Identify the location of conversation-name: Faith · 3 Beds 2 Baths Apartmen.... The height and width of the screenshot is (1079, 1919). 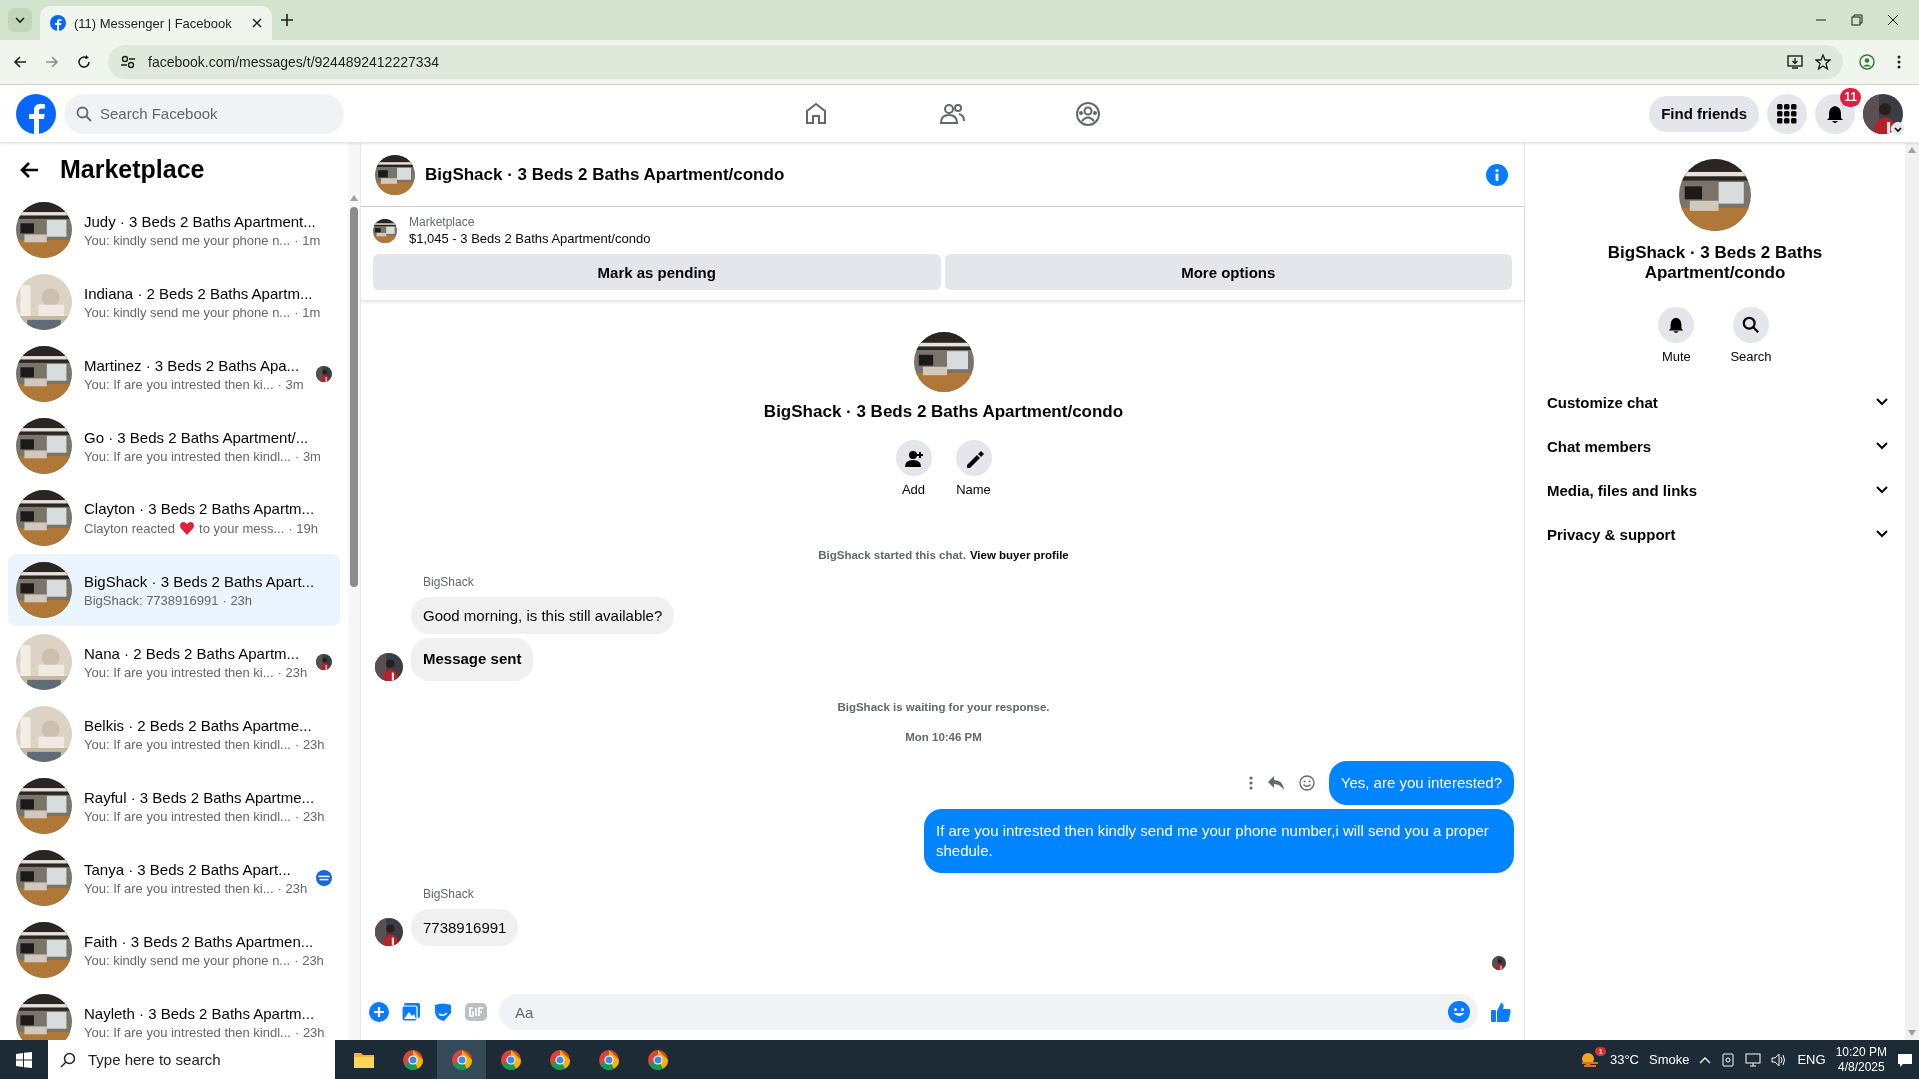
(199, 941).